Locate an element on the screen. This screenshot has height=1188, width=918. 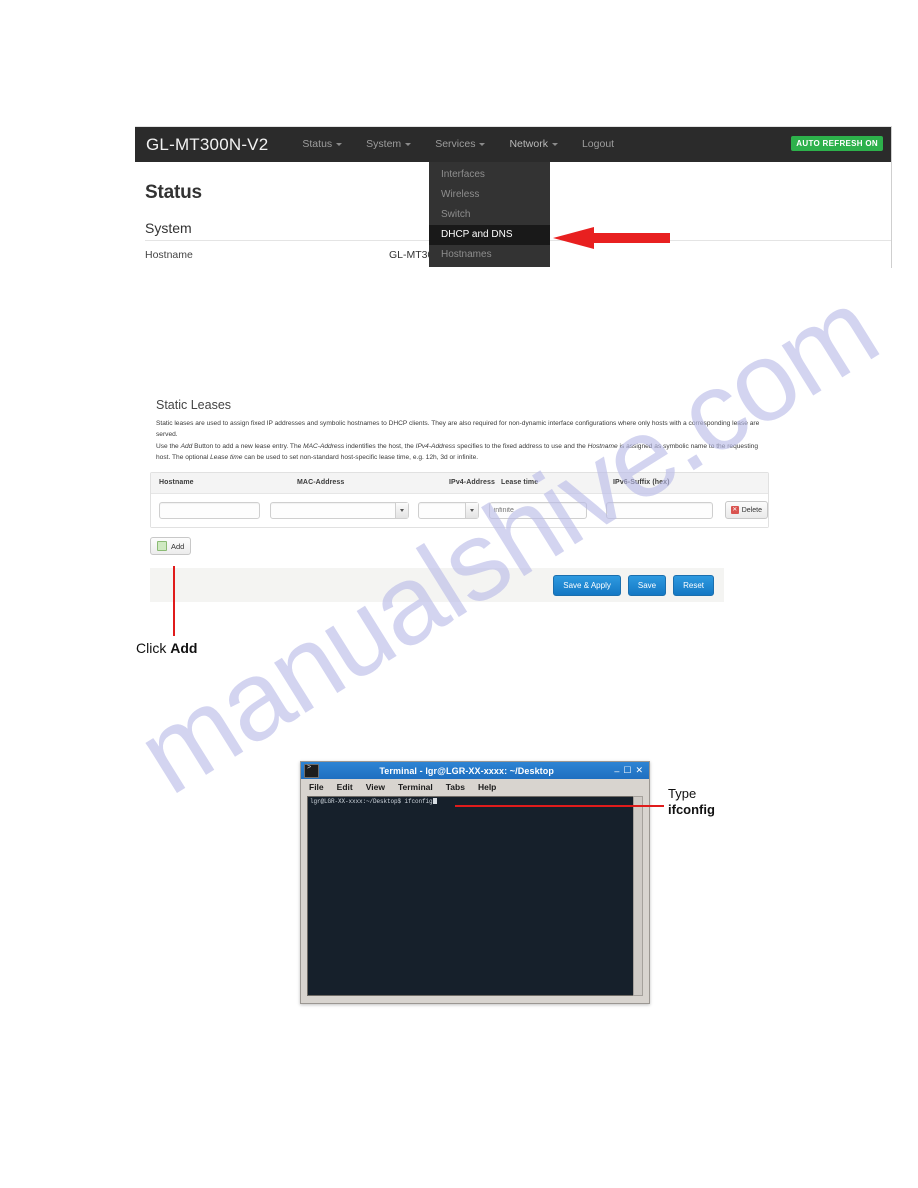
terminal-window-buttons: – ☐ ✕ is located at coordinates (630, 770).